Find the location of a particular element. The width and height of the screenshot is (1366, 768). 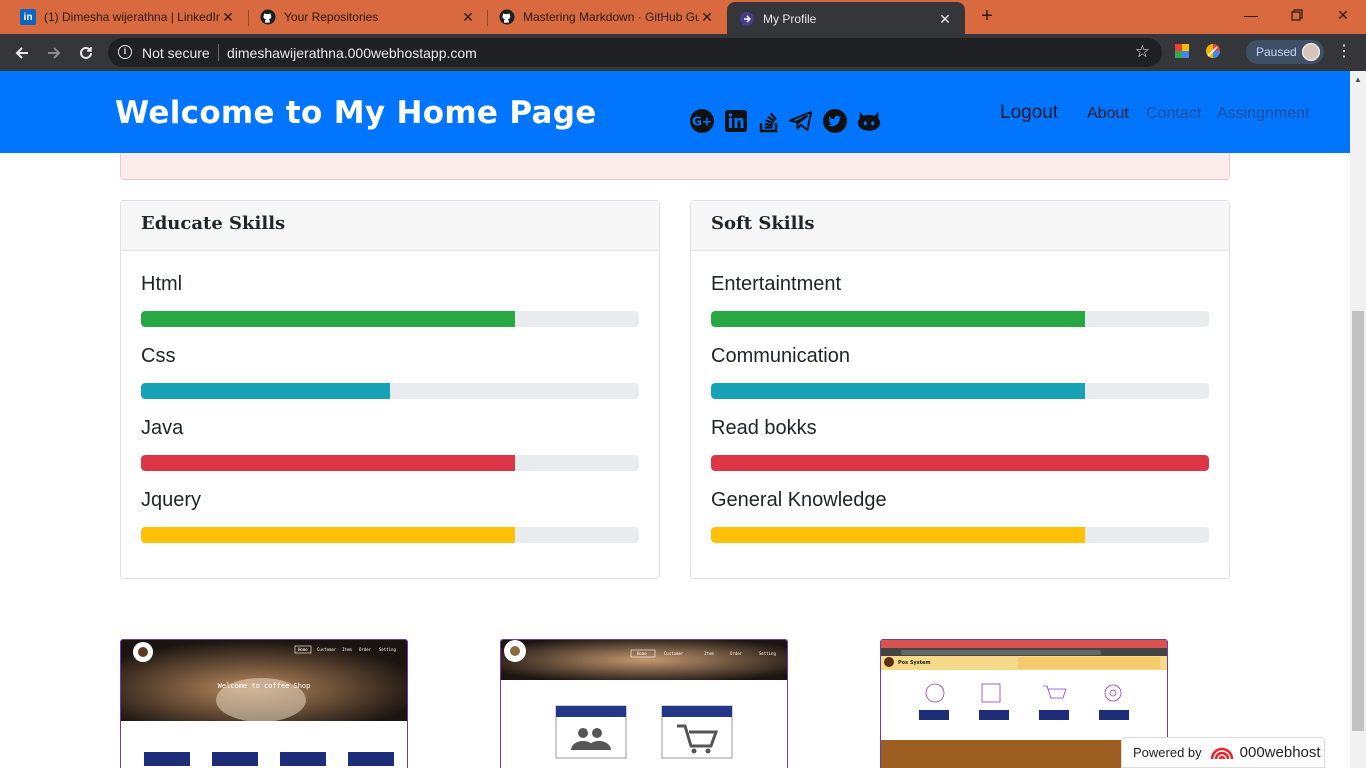

back-icon is located at coordinates (22, 53).